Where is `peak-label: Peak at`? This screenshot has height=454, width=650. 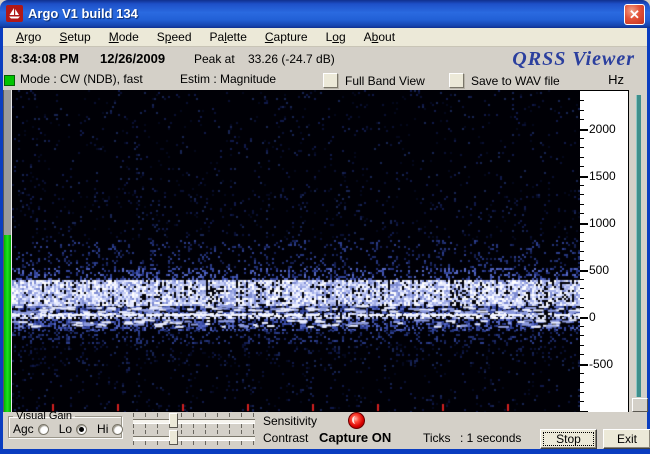
peak-label: Peak at is located at coordinates (214, 59).